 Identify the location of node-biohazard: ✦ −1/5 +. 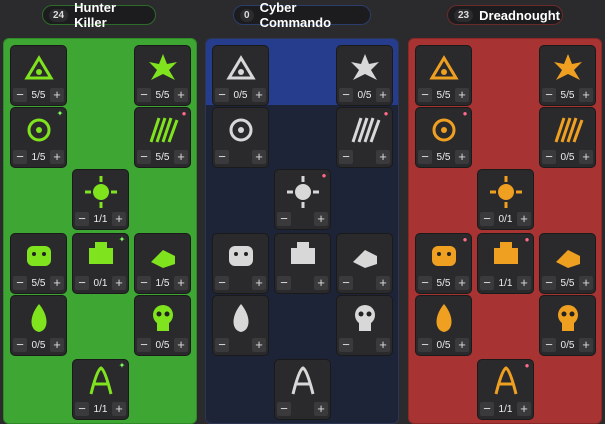
(38, 137).